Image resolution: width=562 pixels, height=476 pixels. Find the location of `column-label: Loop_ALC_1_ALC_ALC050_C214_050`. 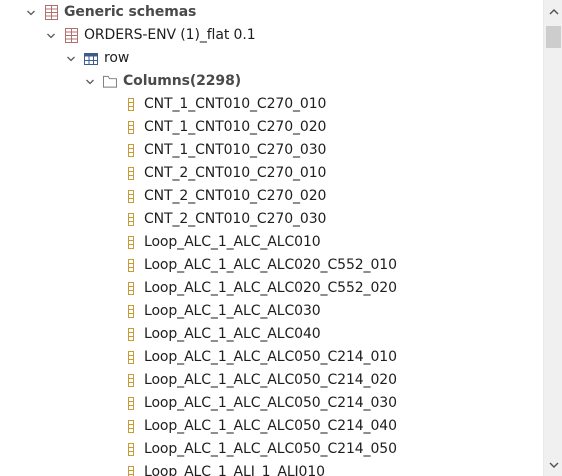

column-label: Loop_ALC_1_ALC_ALC050_C214_050 is located at coordinates (270, 449).